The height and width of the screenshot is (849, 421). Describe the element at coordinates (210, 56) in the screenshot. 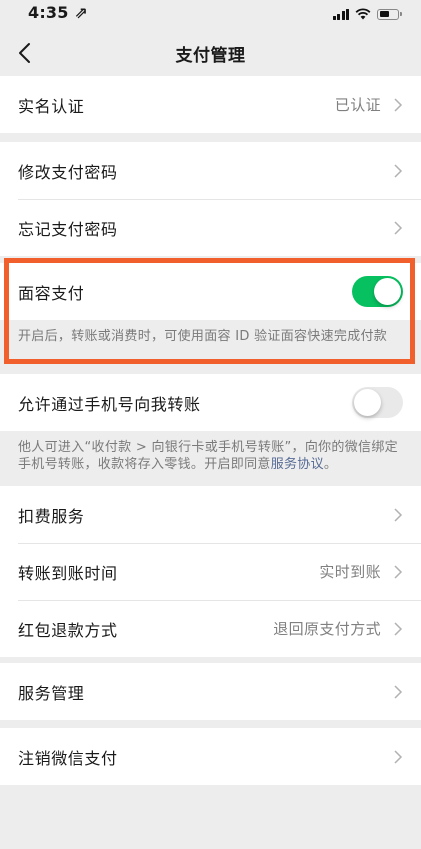

I see `page-title: 支付管理` at that location.